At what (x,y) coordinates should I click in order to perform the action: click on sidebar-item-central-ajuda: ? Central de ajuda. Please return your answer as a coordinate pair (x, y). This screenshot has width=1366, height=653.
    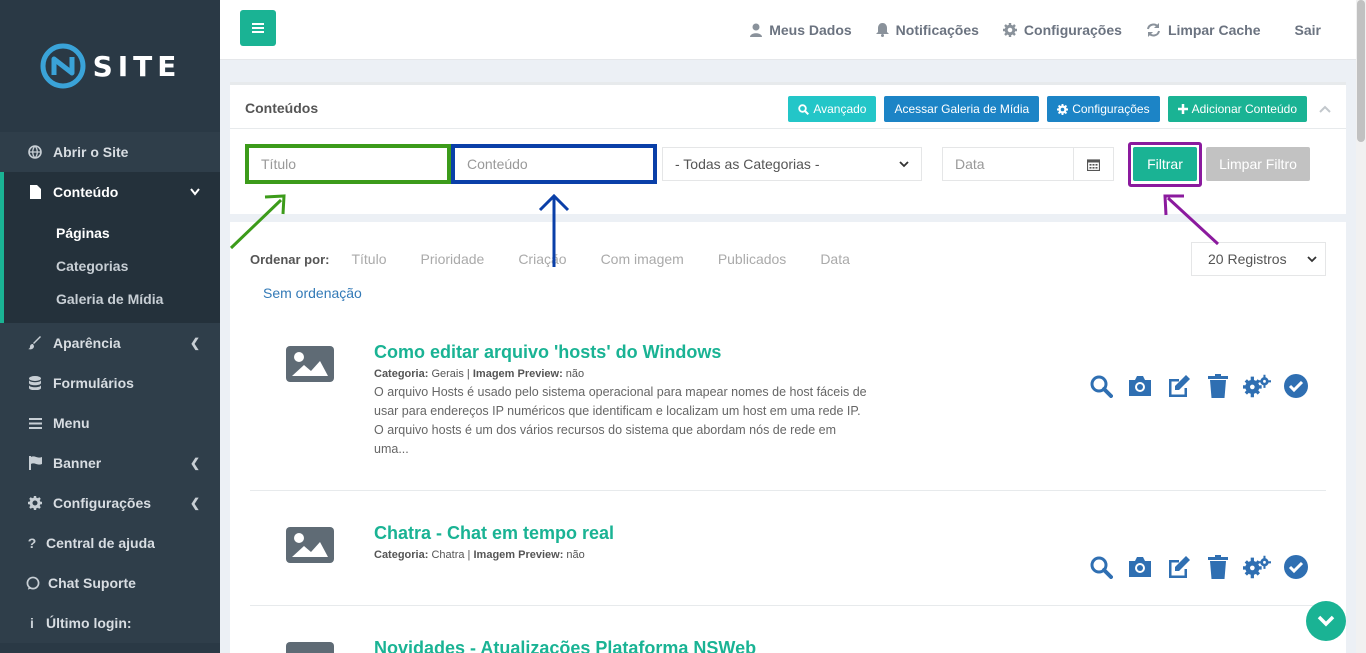
    Looking at the image, I should click on (110, 543).